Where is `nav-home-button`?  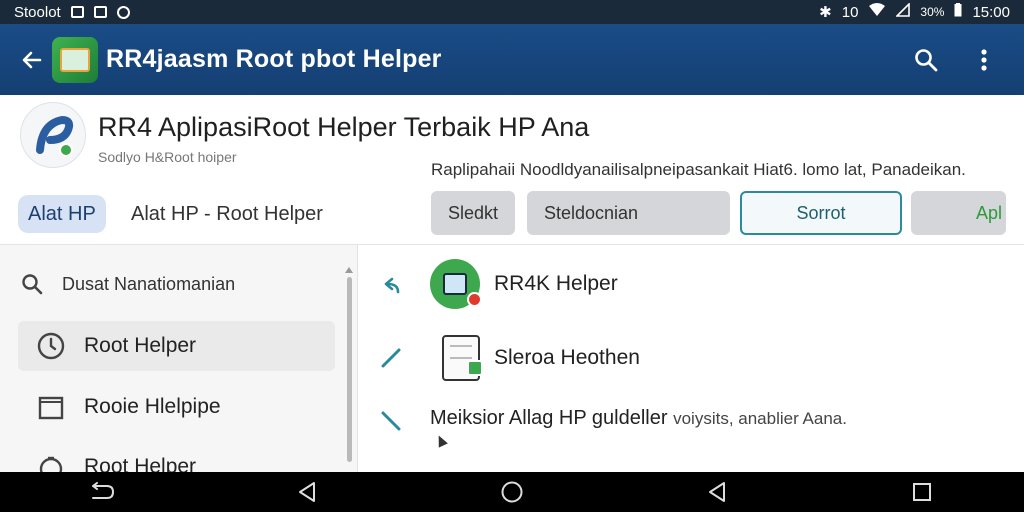 nav-home-button is located at coordinates (512, 492).